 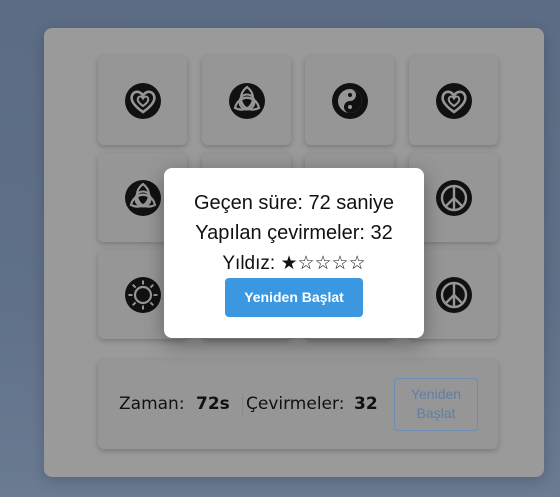 I want to click on moves-made-text: Yapılan çevirmeler: 32, so click(x=294, y=233).